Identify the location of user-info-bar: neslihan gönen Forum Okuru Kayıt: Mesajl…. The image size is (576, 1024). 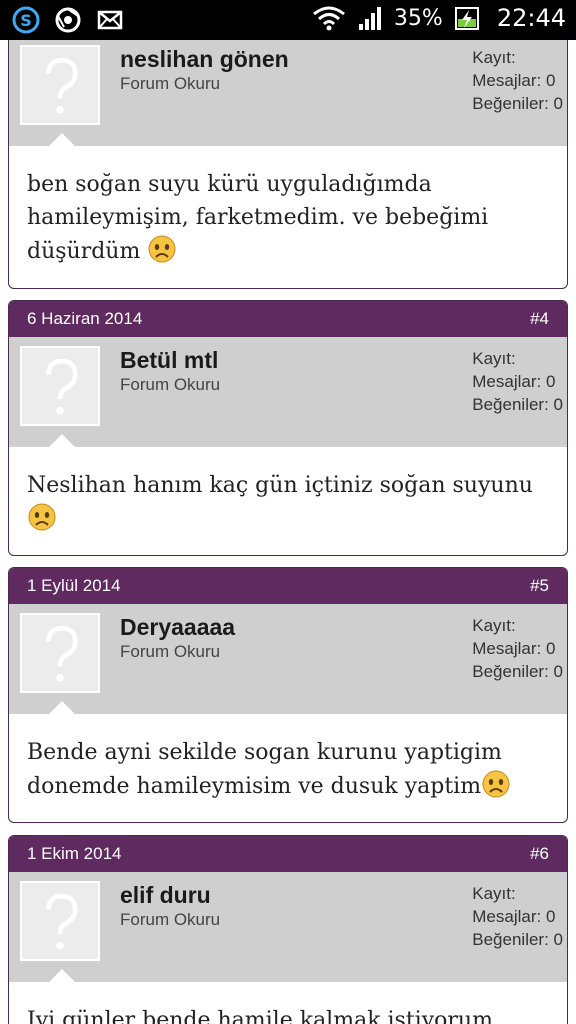
(288, 93).